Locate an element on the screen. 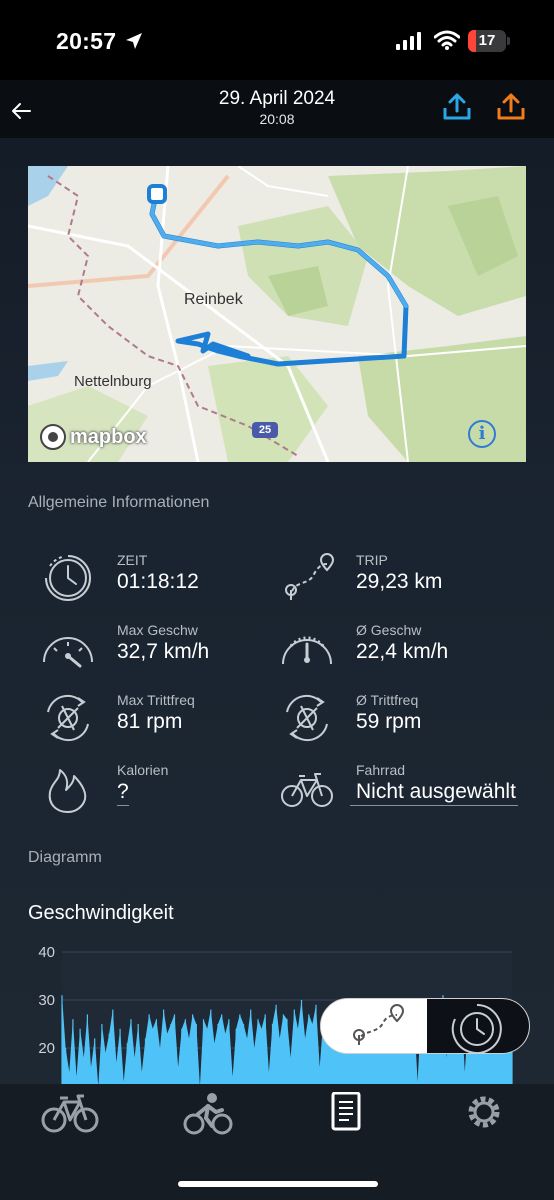 This screenshot has width=554, height=1200. stat-max-speed: Max Geschw 32,7 km/h is located at coordinates (163, 648).